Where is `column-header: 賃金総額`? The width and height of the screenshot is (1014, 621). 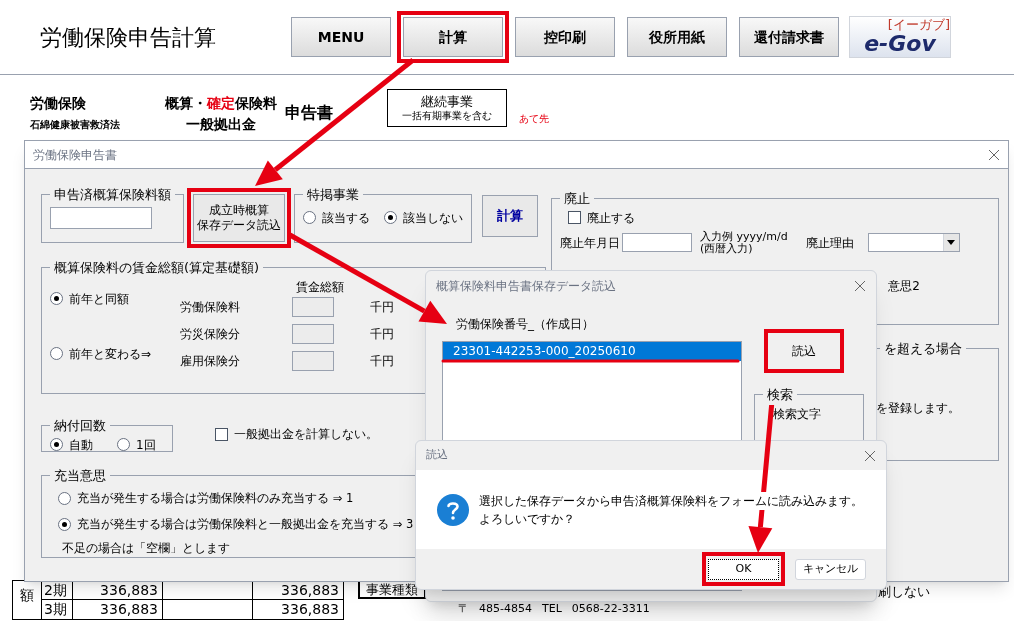 column-header: 賃金総額 is located at coordinates (320, 286).